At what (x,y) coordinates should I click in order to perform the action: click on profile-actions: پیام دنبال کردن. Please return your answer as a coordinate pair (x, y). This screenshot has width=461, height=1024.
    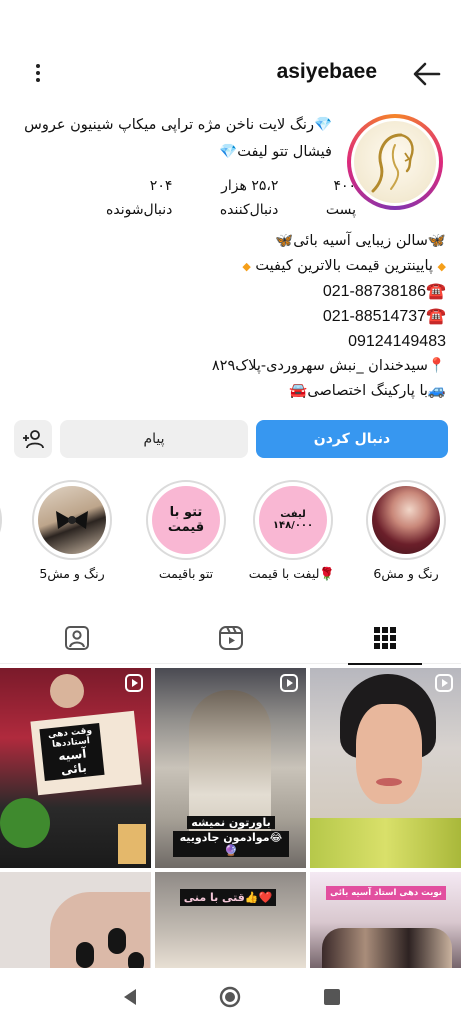
    Looking at the image, I should click on (231, 439).